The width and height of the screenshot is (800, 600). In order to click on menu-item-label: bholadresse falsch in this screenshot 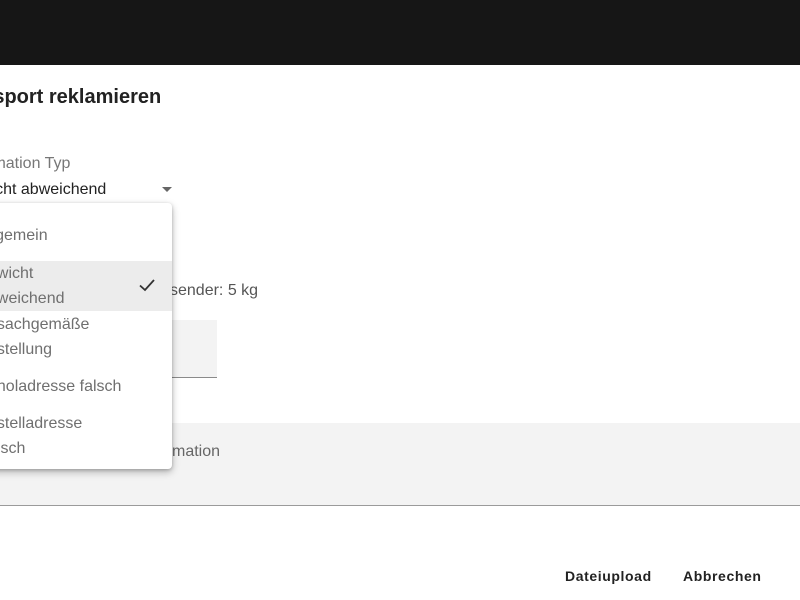, I will do `click(61, 386)`.